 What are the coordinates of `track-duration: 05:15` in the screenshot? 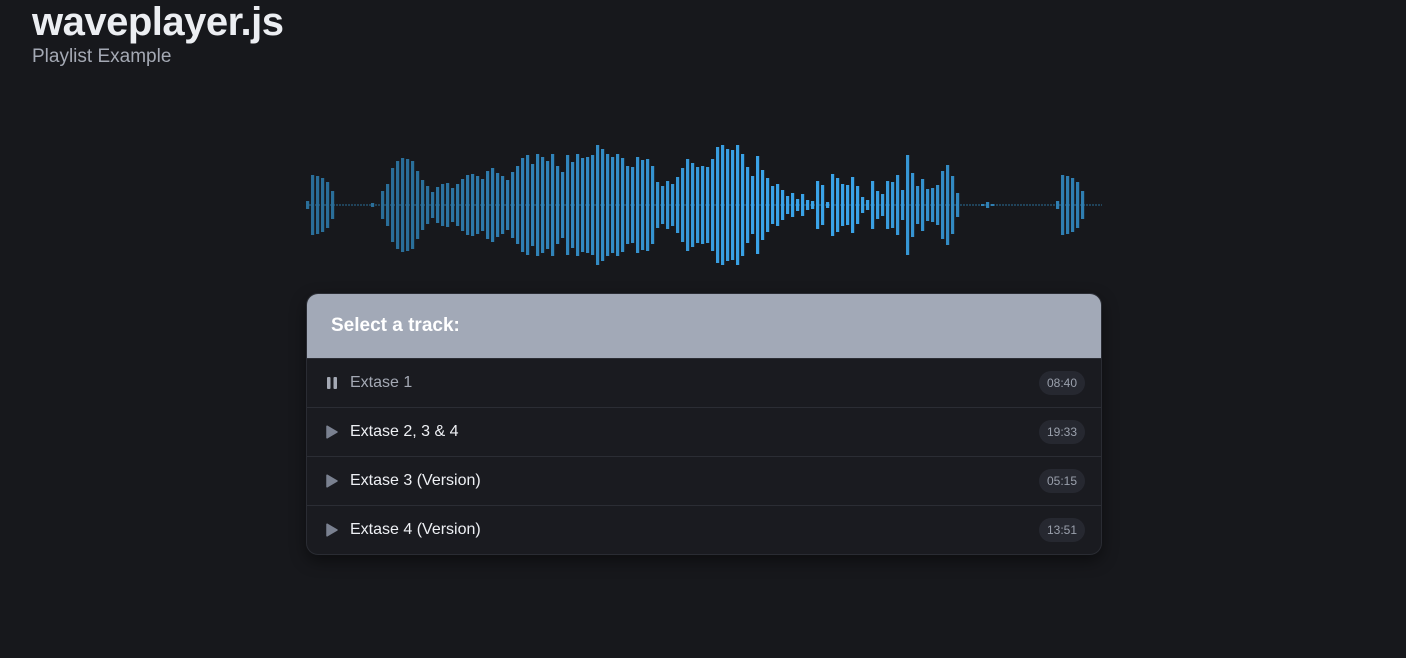 It's located at (1061, 481).